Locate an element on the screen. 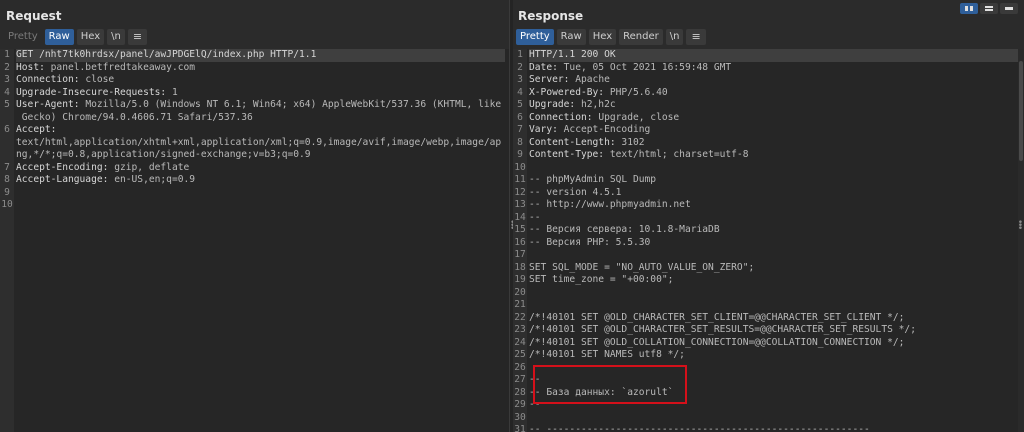  line-key: Date: is located at coordinates (546, 67).